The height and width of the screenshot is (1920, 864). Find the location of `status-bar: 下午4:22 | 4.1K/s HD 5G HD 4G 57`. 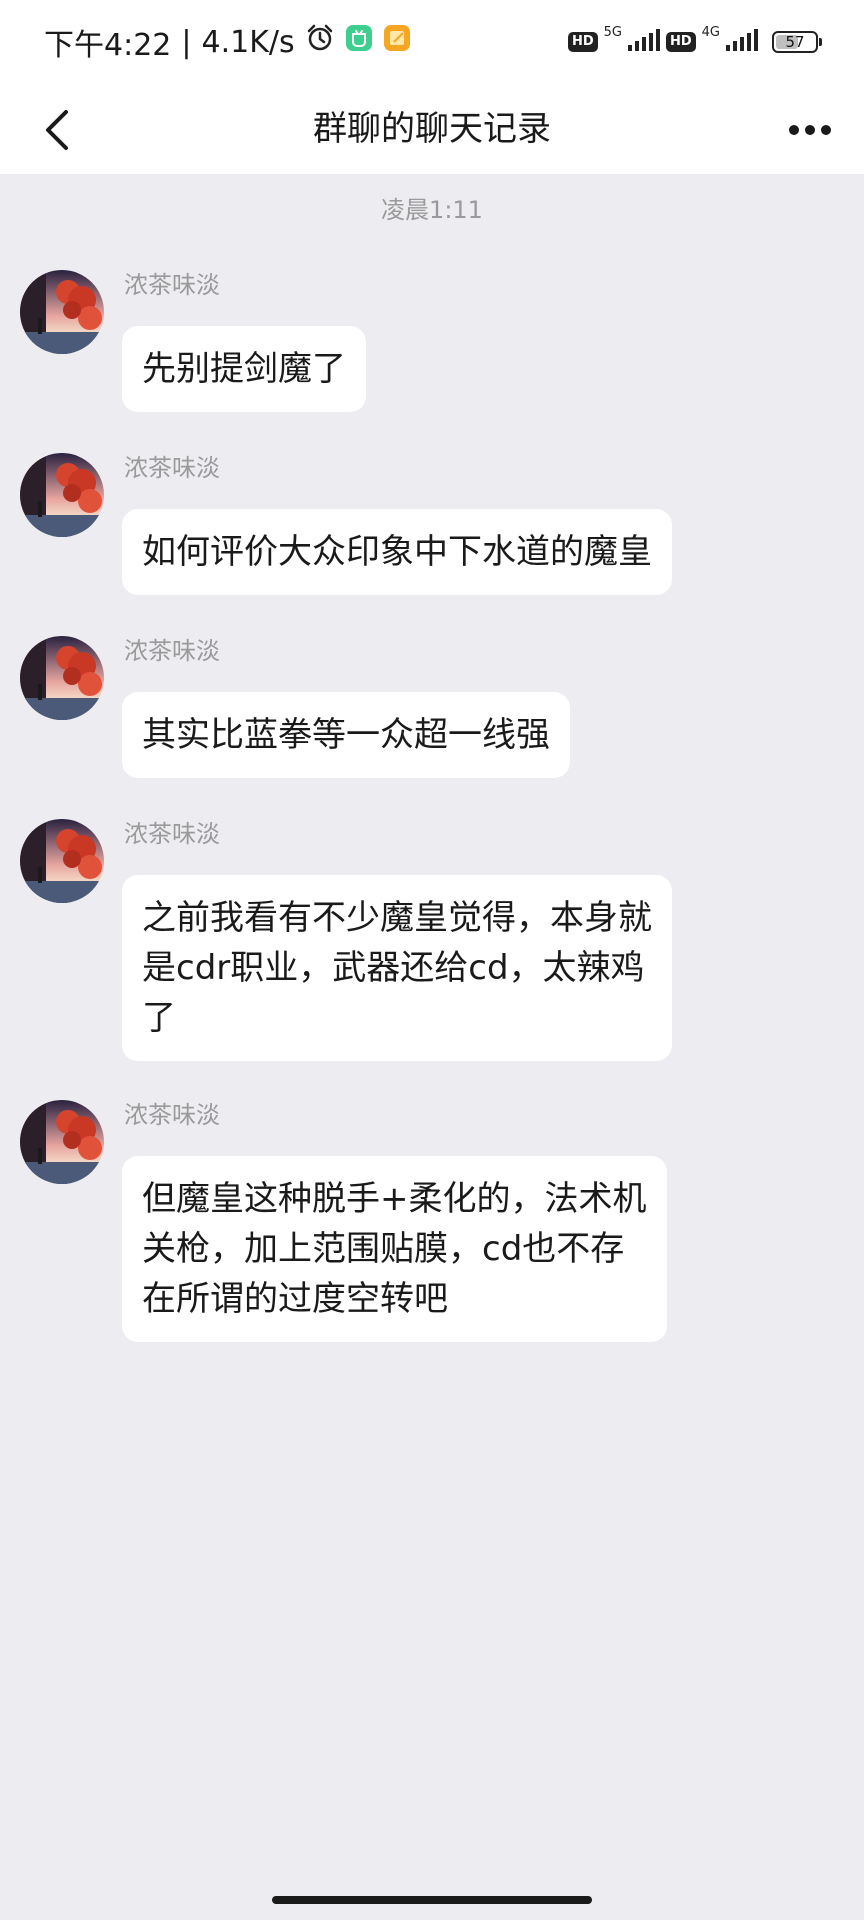

status-bar: 下午4:22 | 4.1K/s HD 5G HD 4G 57 is located at coordinates (432, 42).